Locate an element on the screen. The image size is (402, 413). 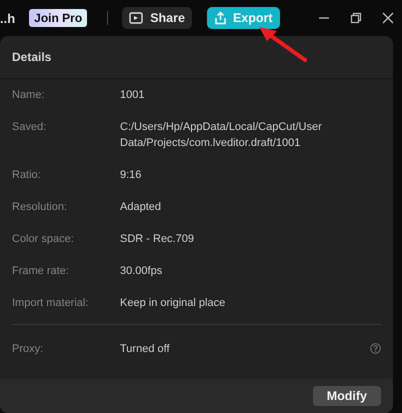
field-value: 9:16 is located at coordinates (131, 175).